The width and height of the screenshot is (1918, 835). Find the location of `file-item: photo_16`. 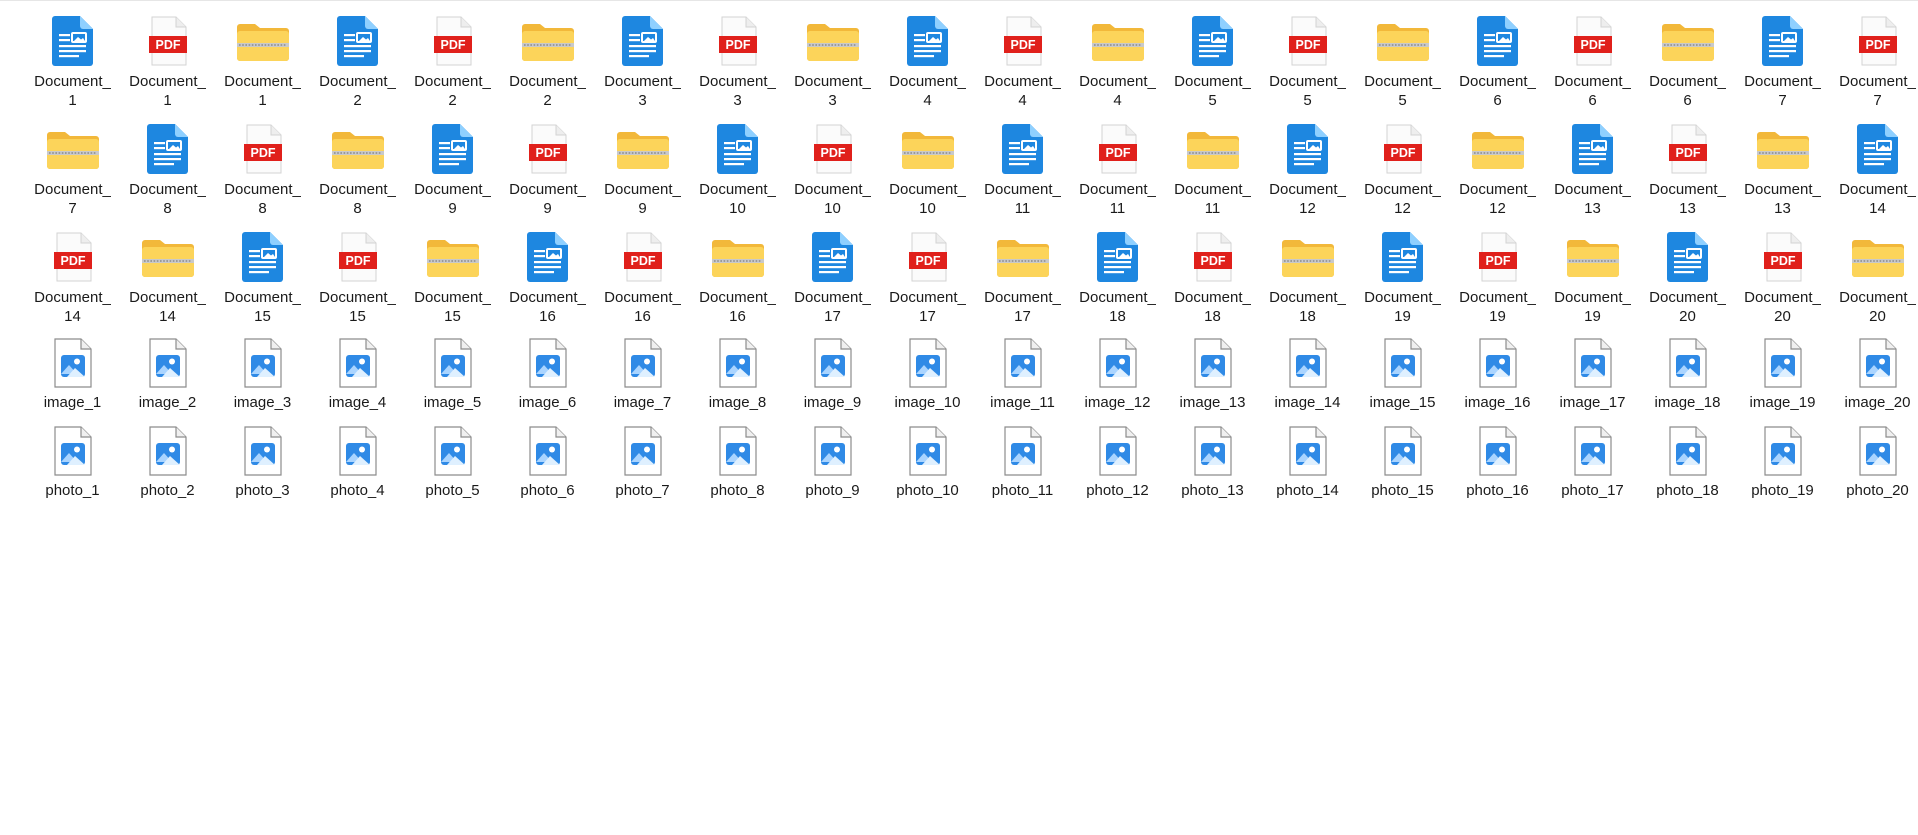

file-item: photo_16 is located at coordinates (1497, 464).